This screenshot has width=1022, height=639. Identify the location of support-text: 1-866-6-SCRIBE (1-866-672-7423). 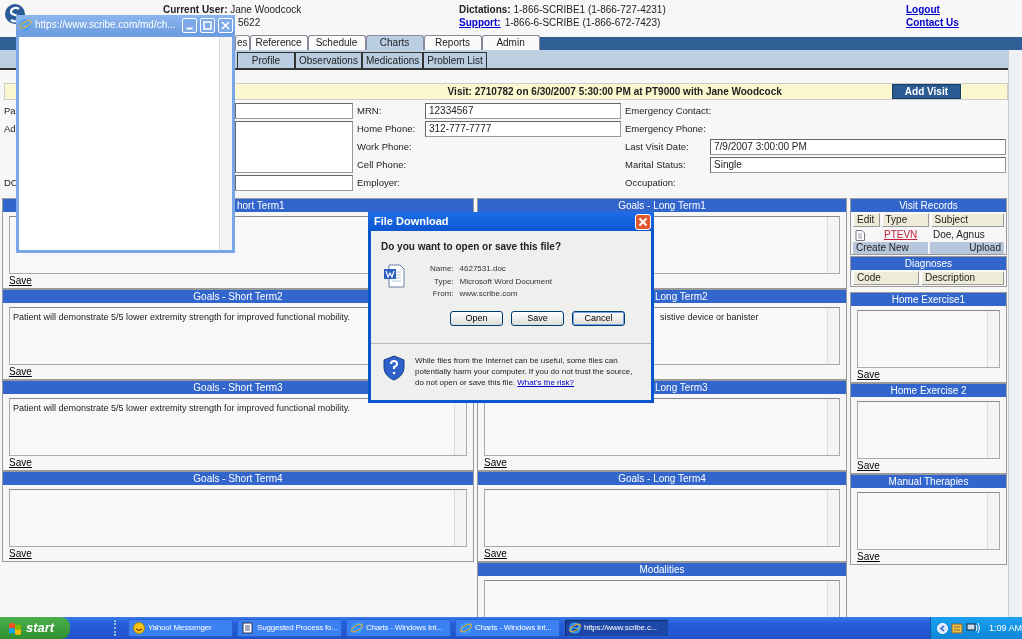
(582, 22).